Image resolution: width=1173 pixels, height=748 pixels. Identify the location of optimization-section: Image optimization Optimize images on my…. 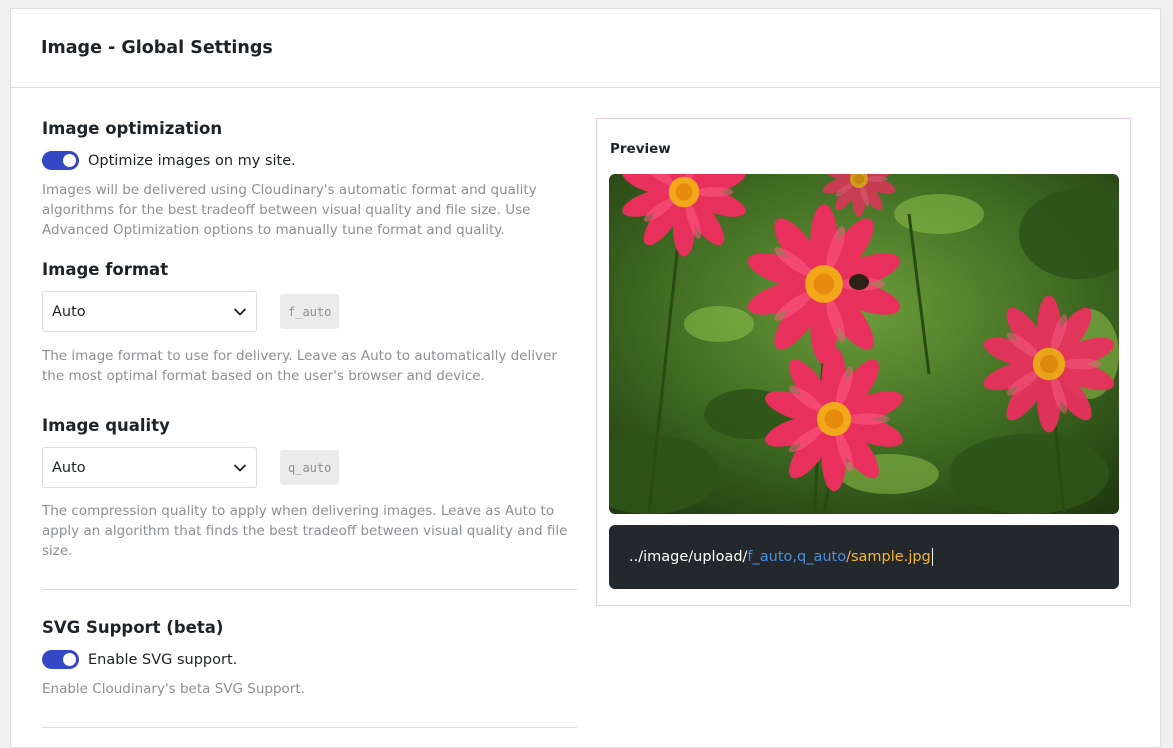
(309, 179).